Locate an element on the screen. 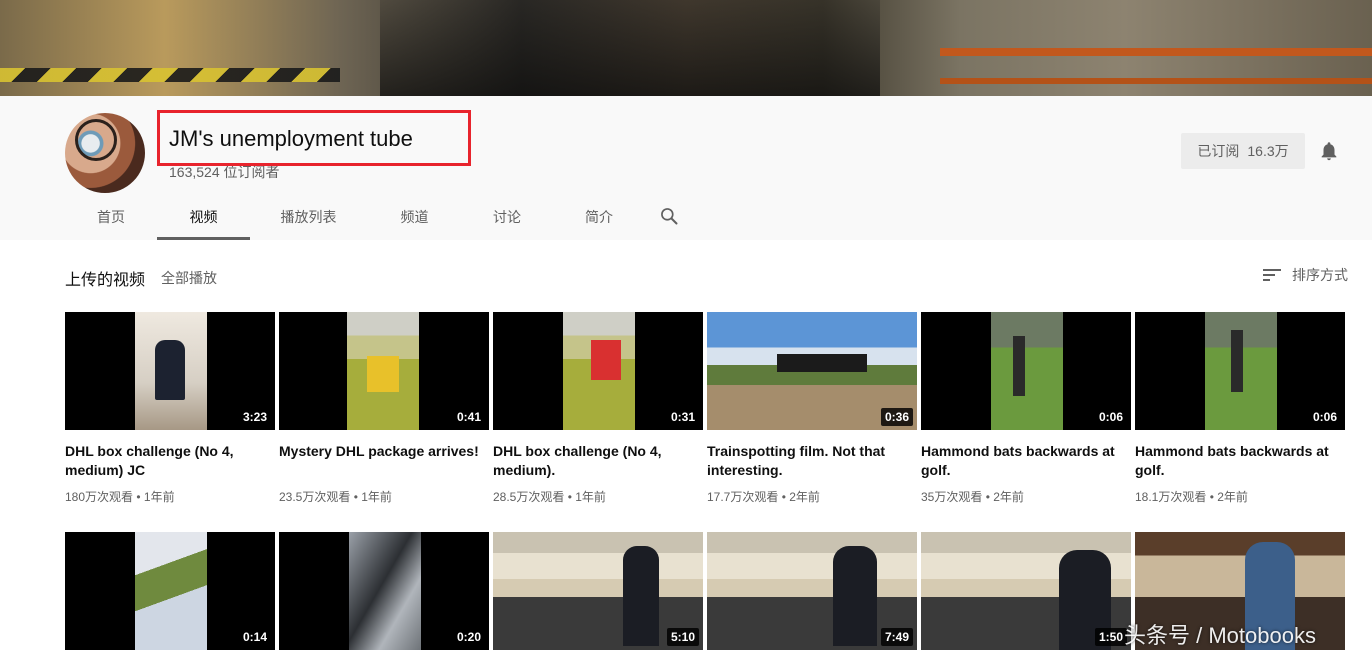  video-thumbnail: 1:50 is located at coordinates (1026, 591).